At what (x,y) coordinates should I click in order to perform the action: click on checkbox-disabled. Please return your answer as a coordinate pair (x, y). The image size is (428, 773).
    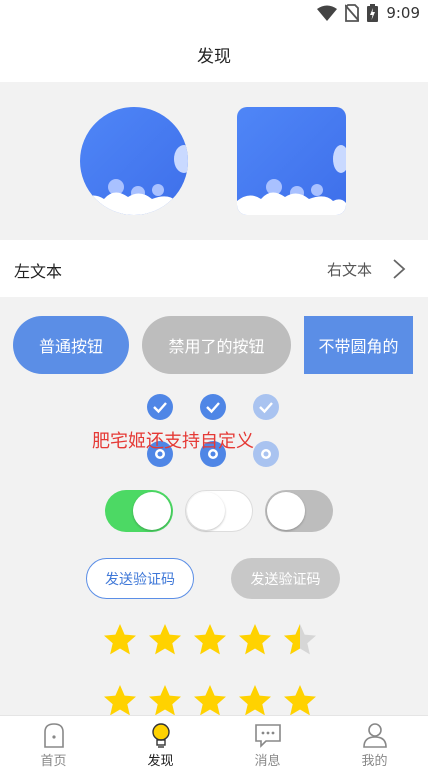
    Looking at the image, I should click on (266, 407).